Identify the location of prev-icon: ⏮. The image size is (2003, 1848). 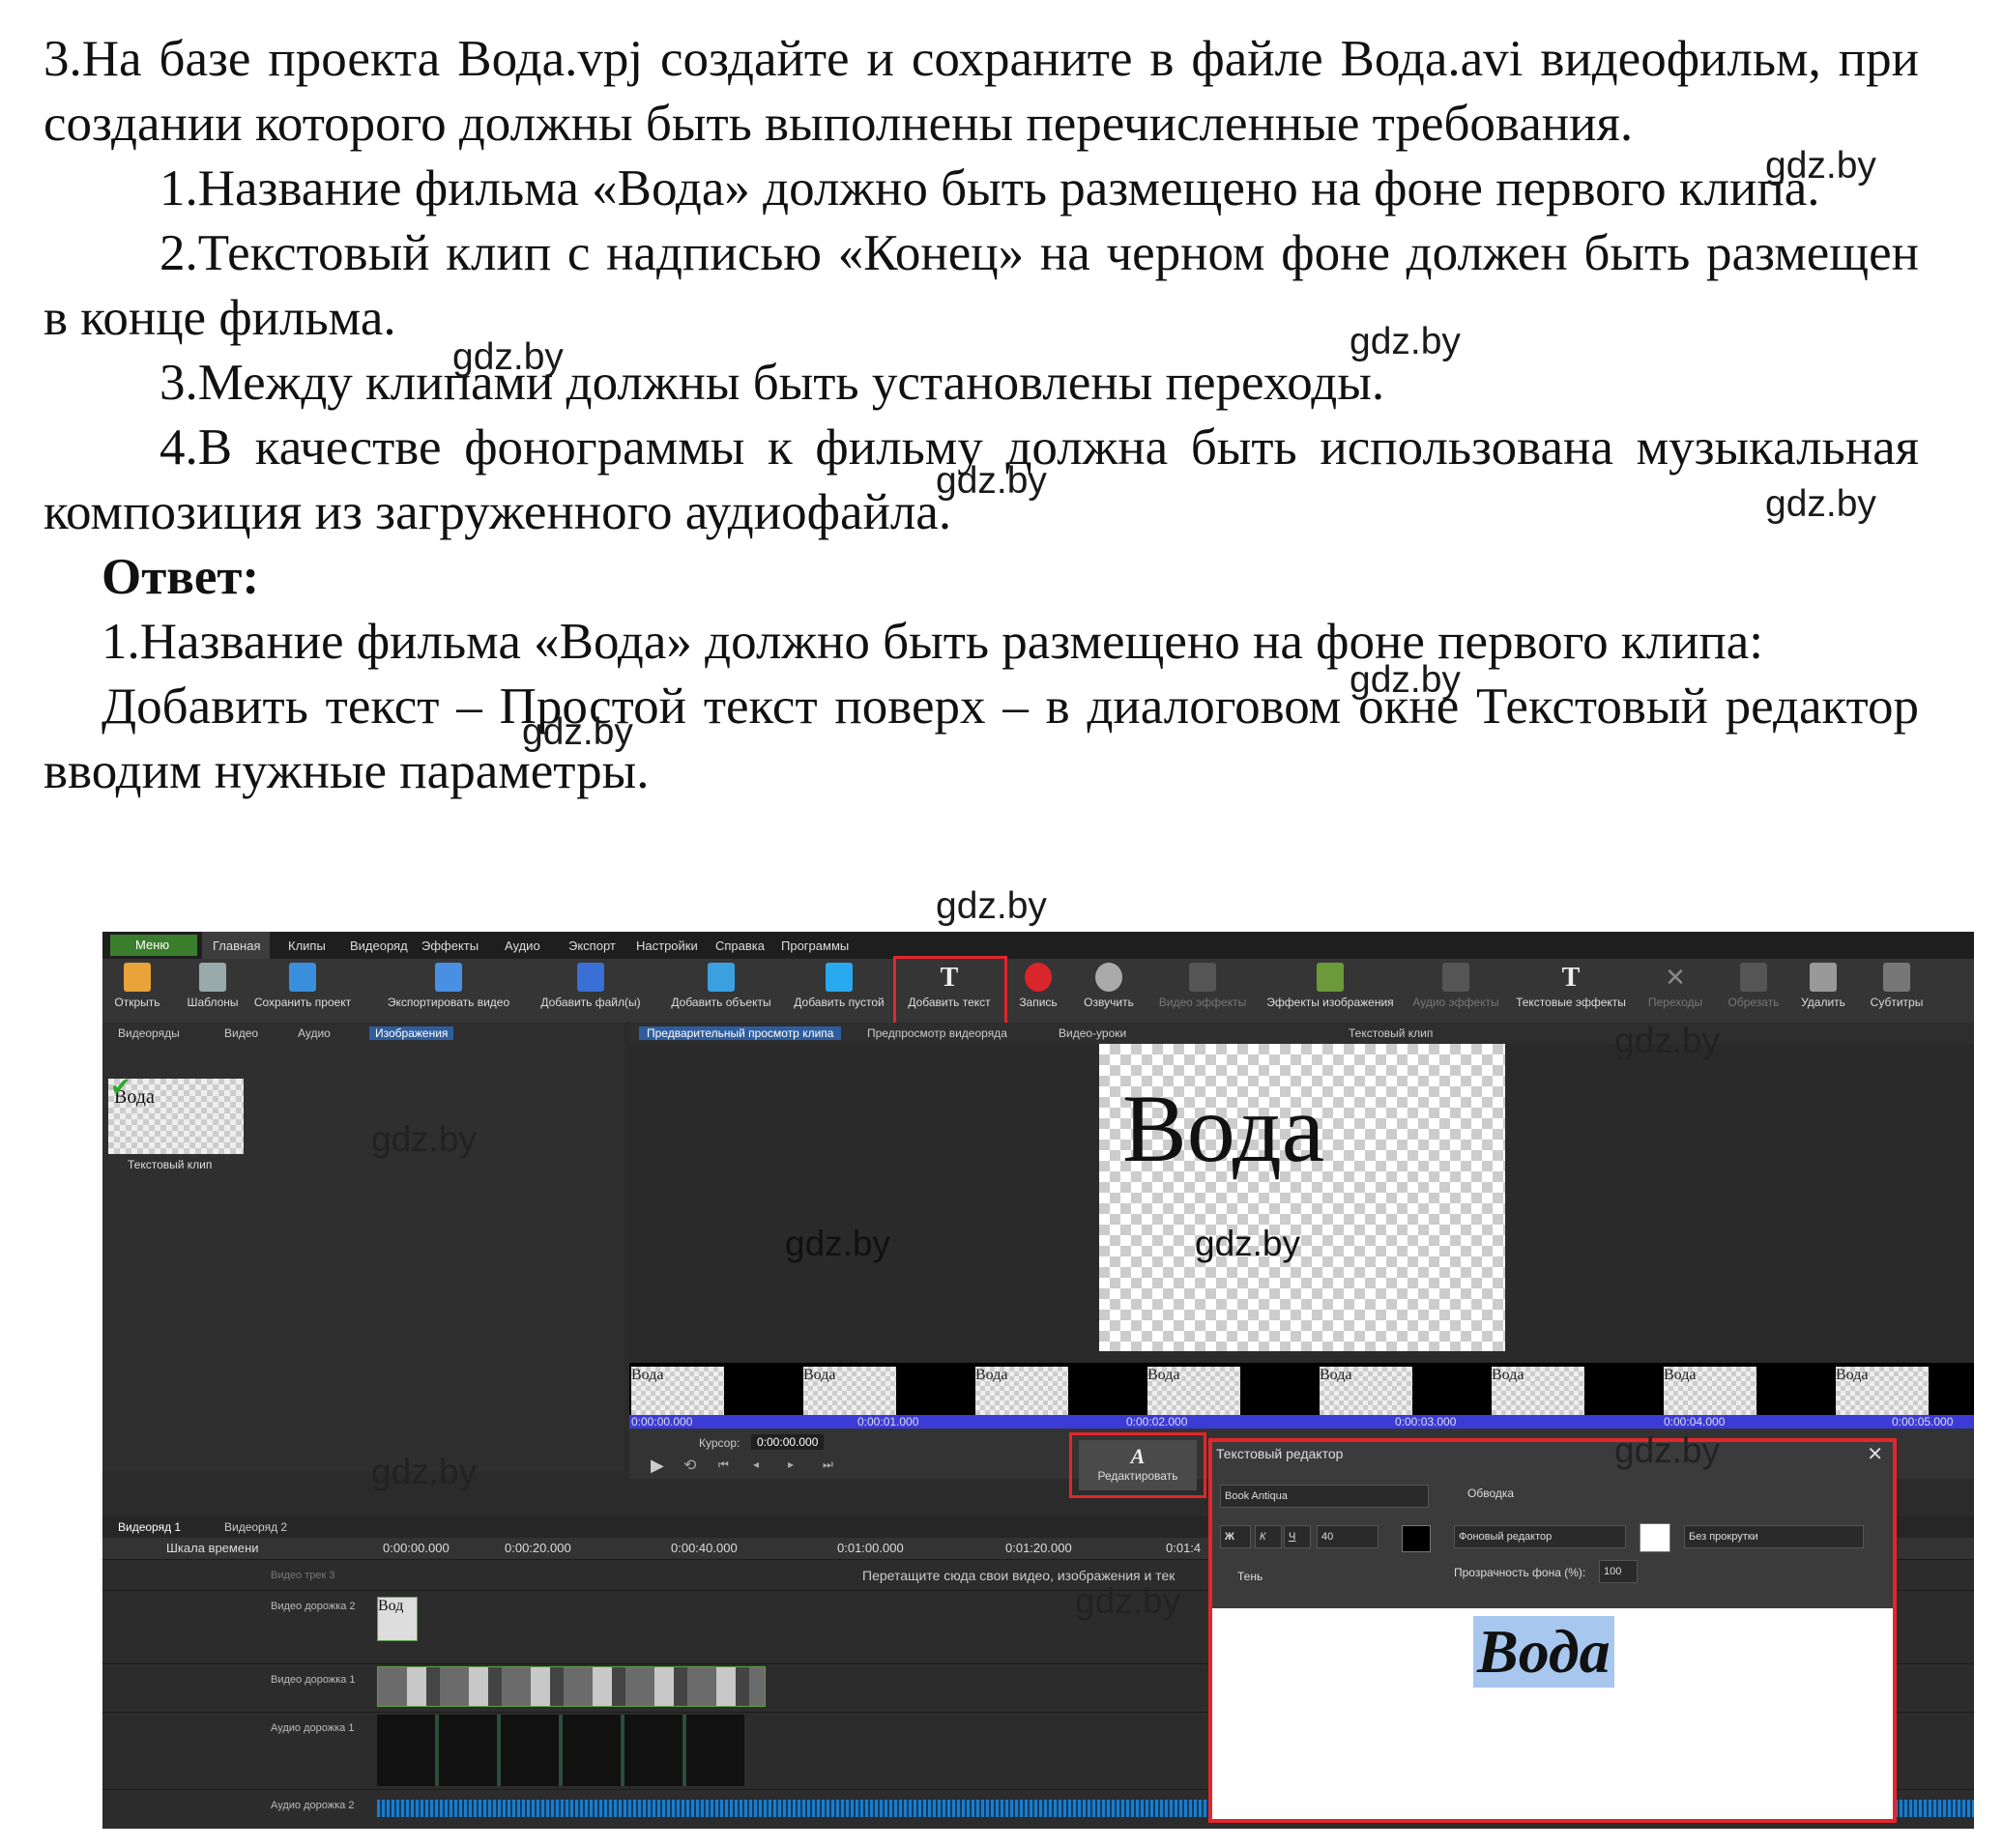
(723, 1465).